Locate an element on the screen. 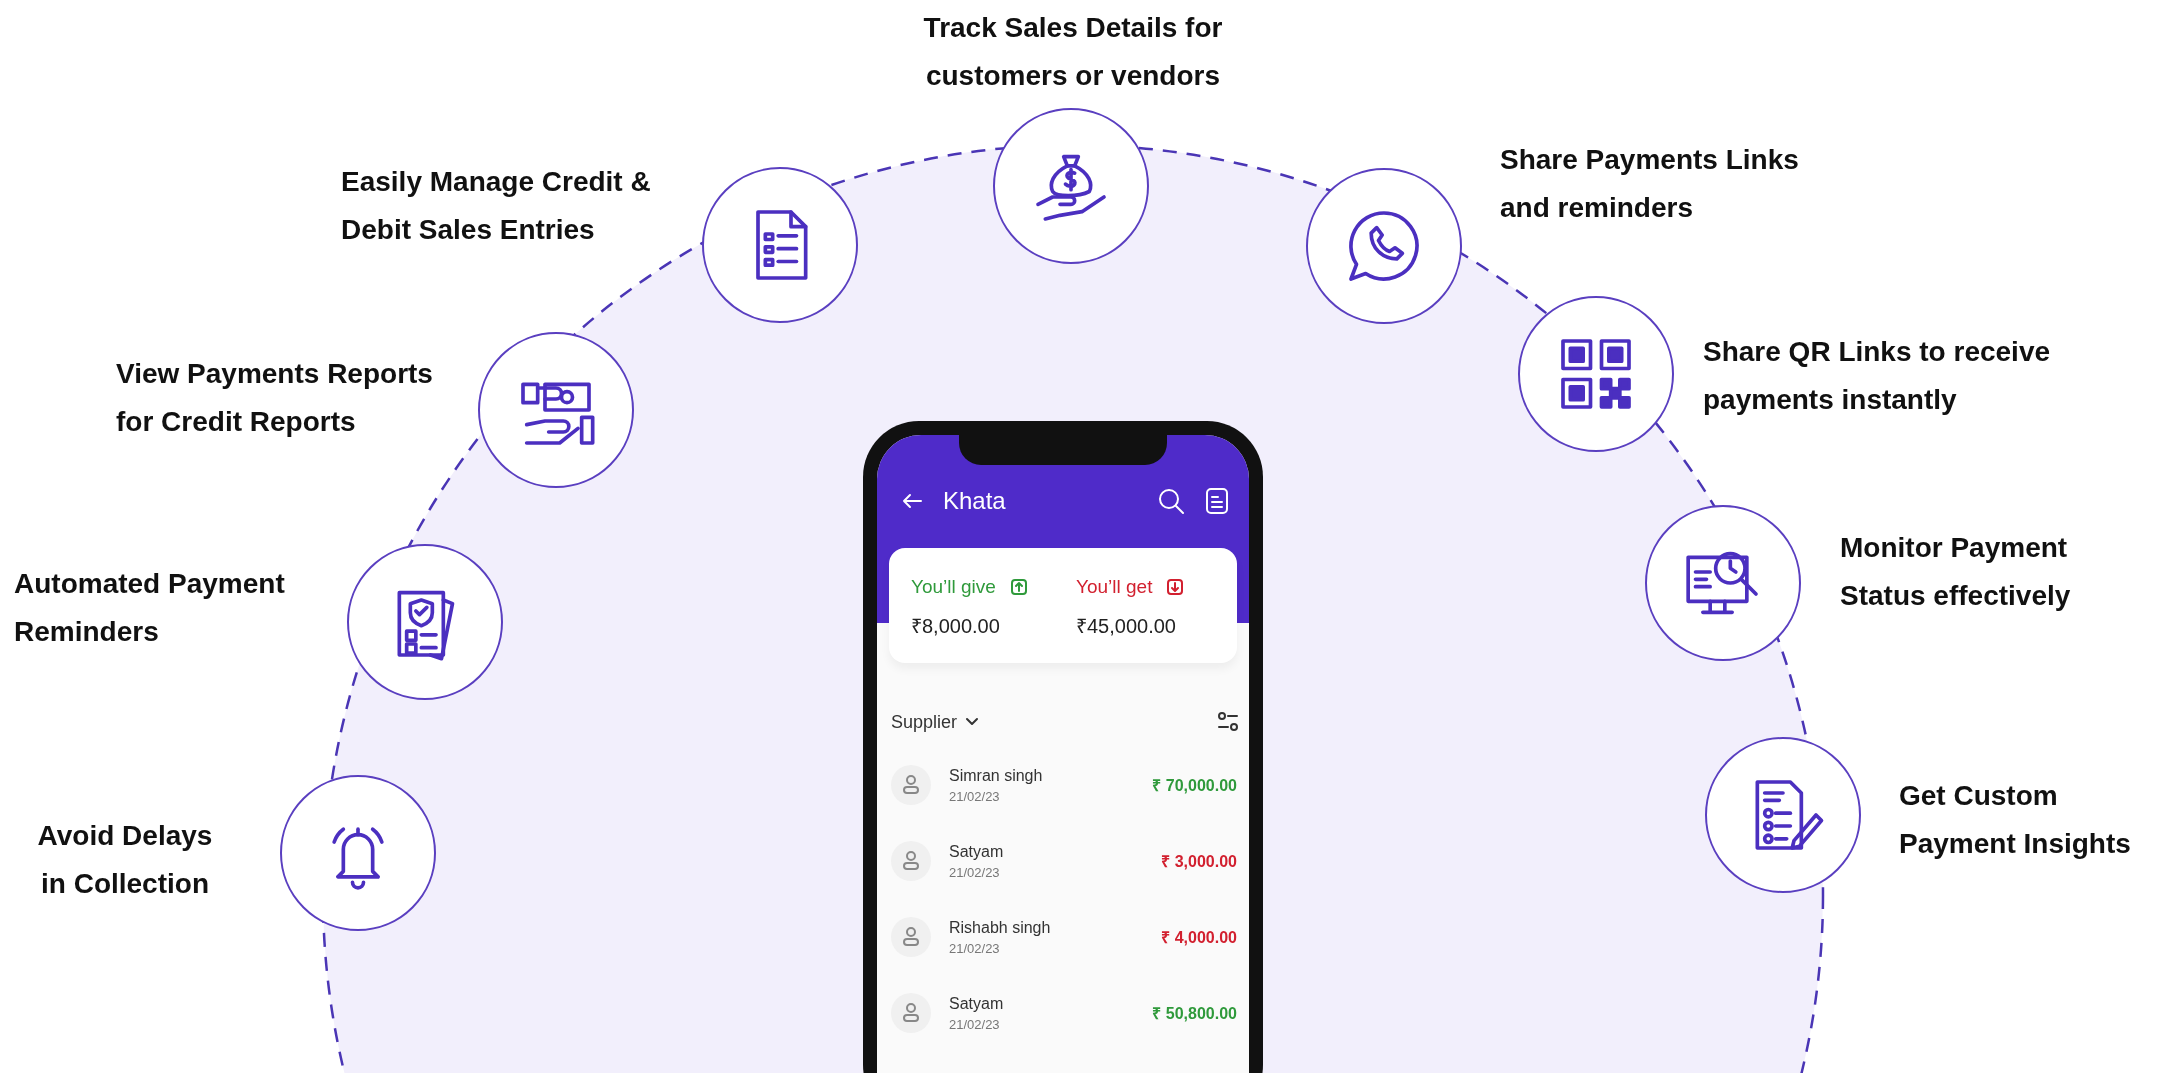  feature-label: Share QR Links to receive payments instantly is located at coordinates (1877, 376).